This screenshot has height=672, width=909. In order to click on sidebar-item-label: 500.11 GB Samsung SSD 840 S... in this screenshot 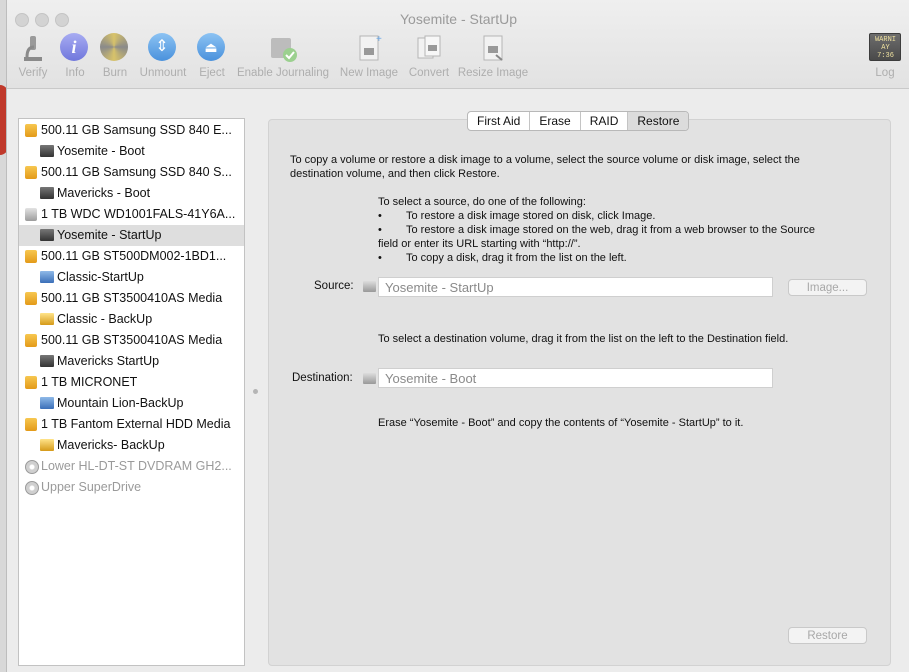, I will do `click(136, 172)`.